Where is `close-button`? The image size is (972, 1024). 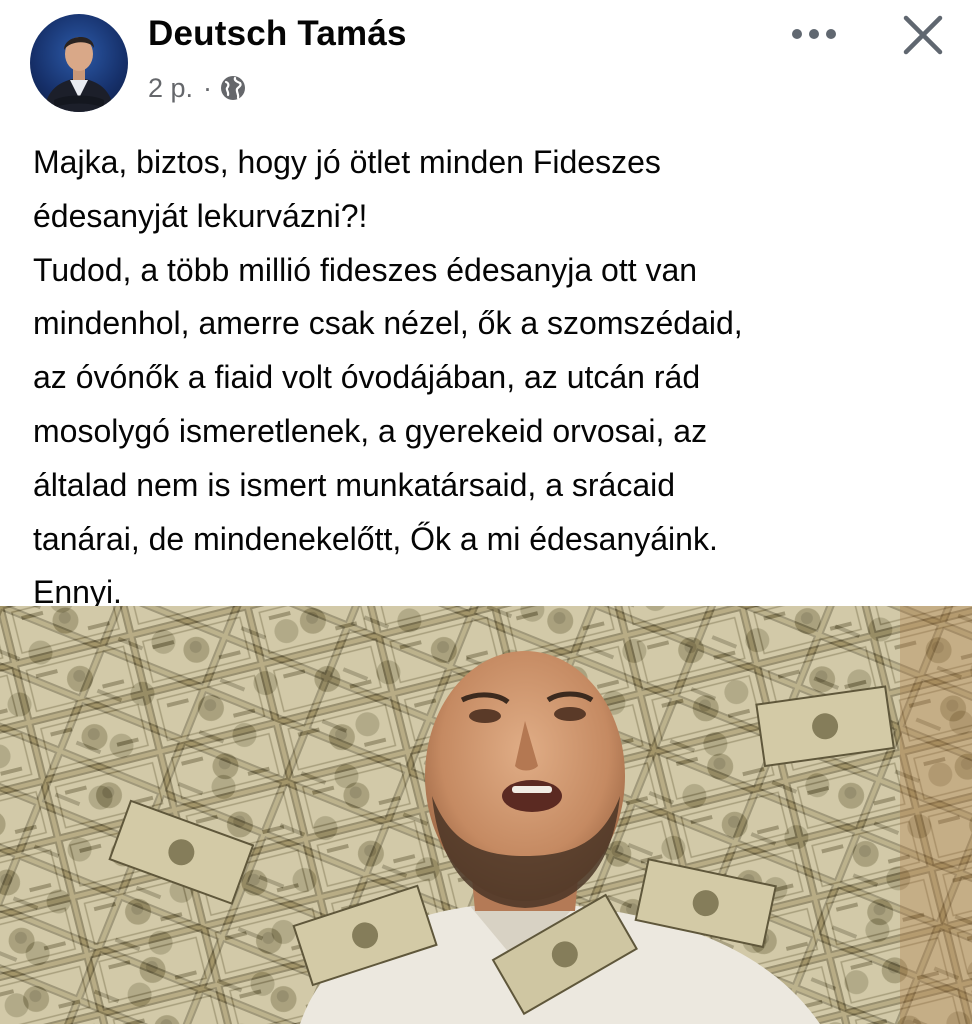
close-button is located at coordinates (923, 35).